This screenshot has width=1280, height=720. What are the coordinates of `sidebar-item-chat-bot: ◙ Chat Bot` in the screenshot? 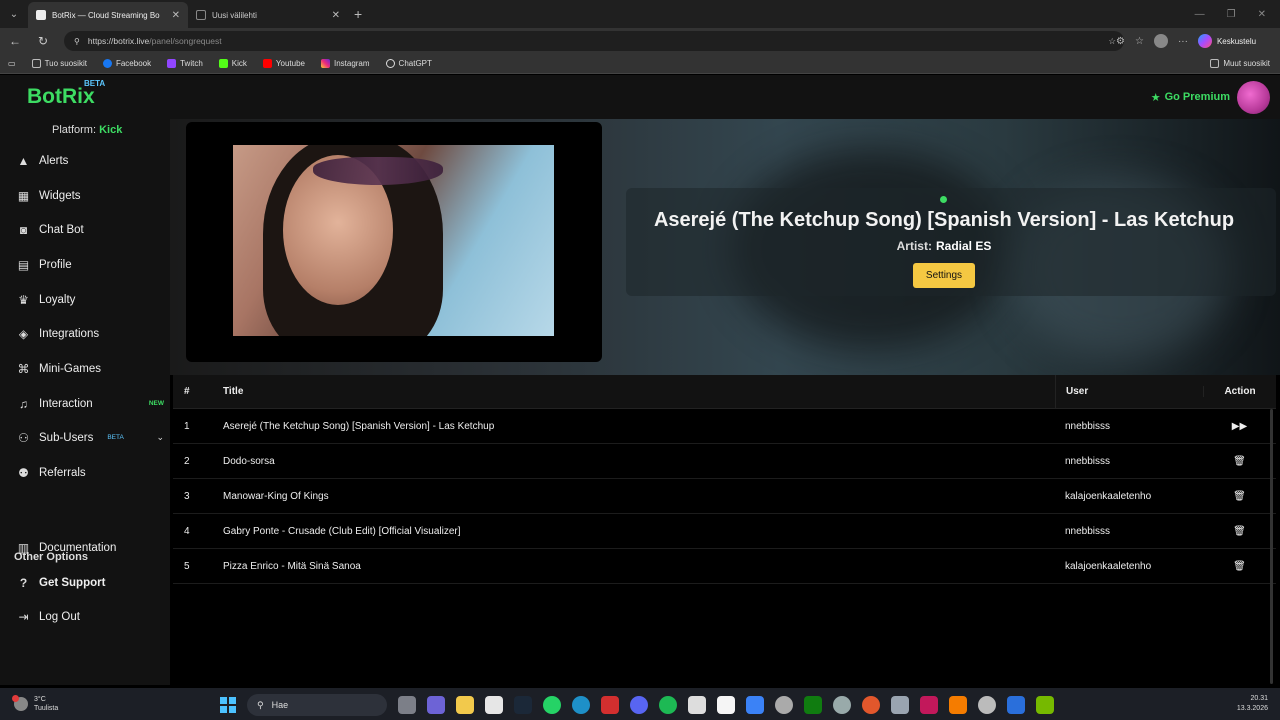 It's located at (90, 230).